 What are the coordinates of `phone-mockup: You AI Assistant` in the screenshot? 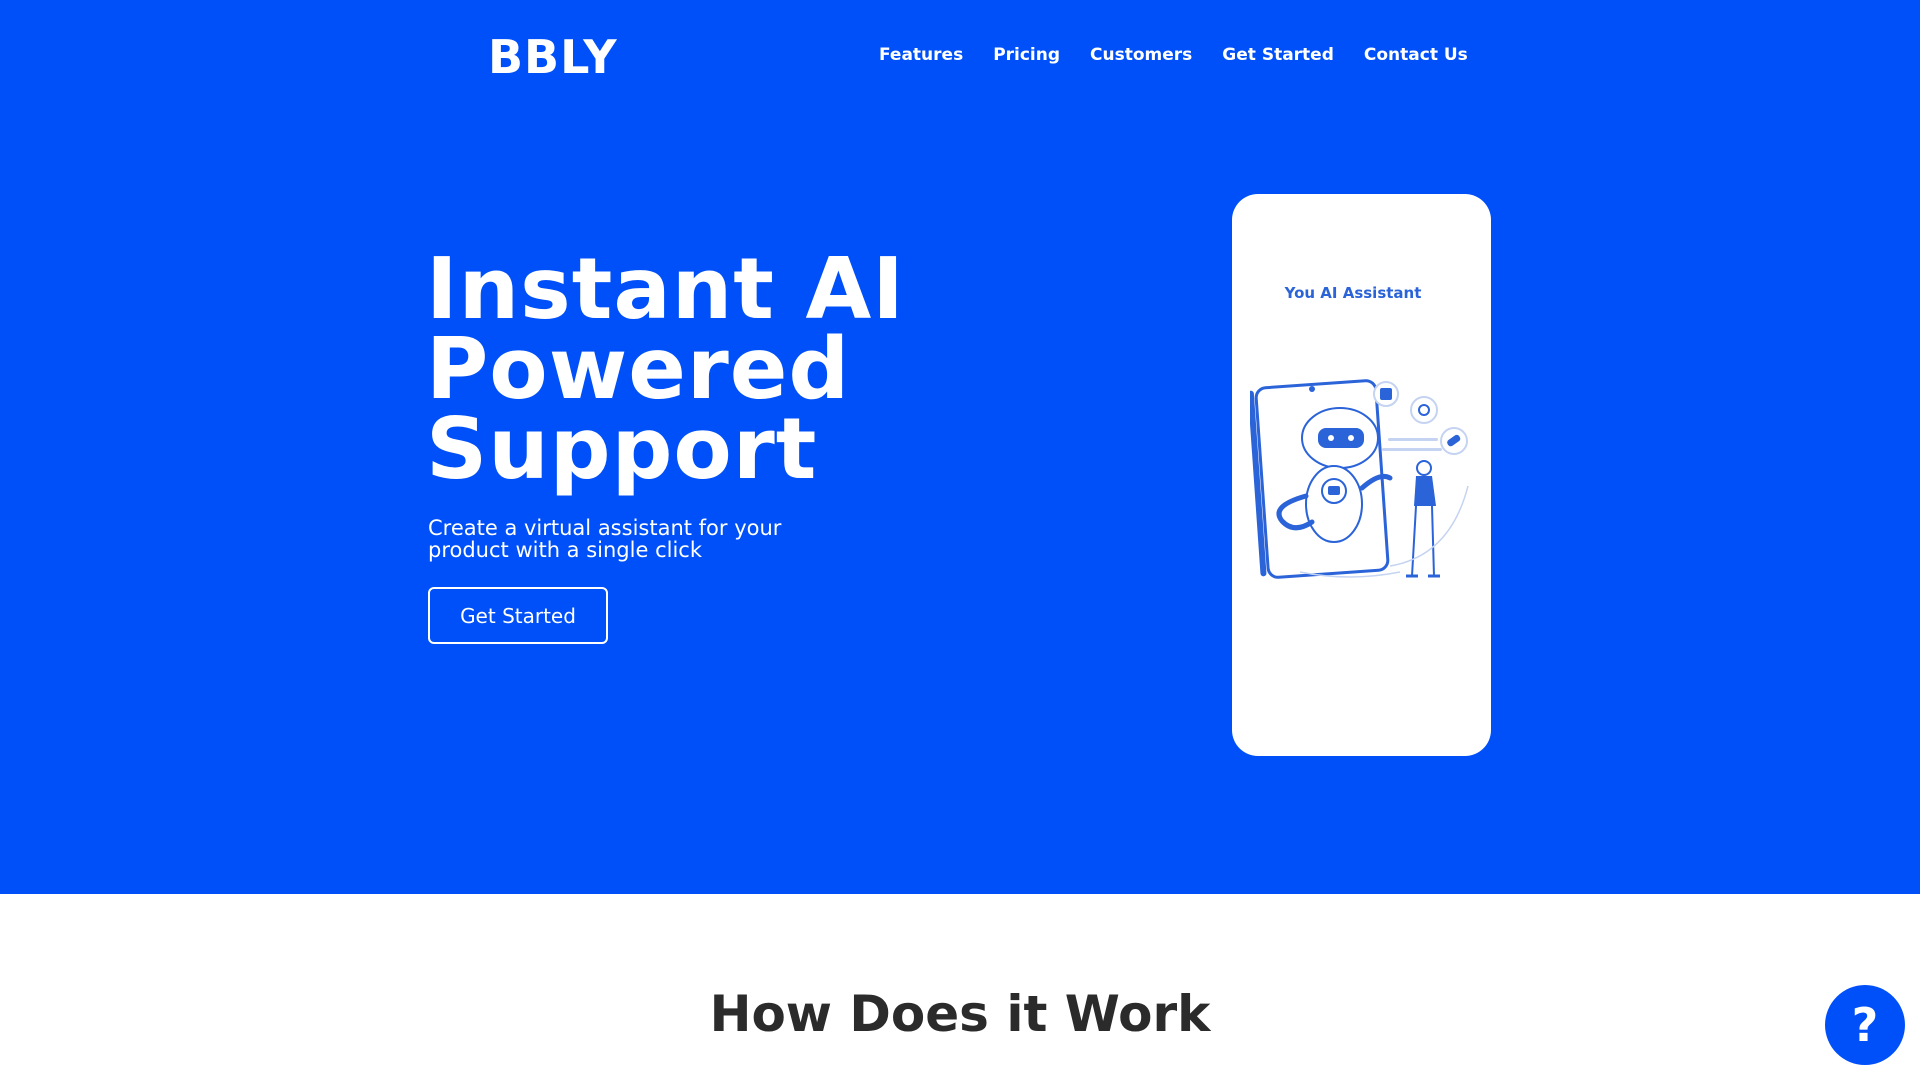 It's located at (1361, 475).